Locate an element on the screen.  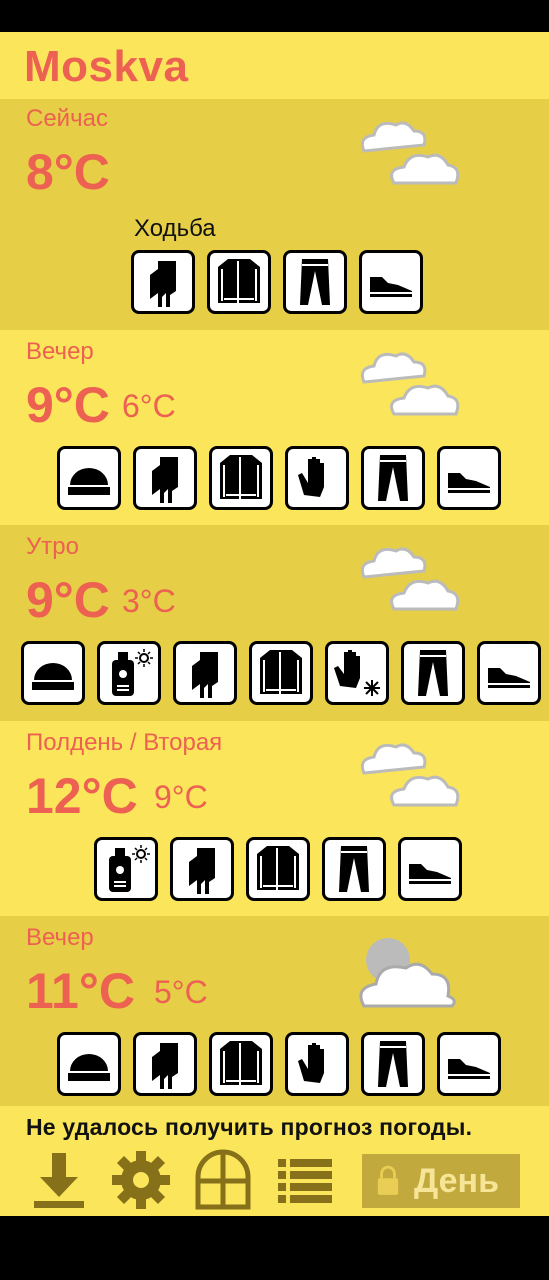
night-cloudy-icon is located at coordinates (409, 972).